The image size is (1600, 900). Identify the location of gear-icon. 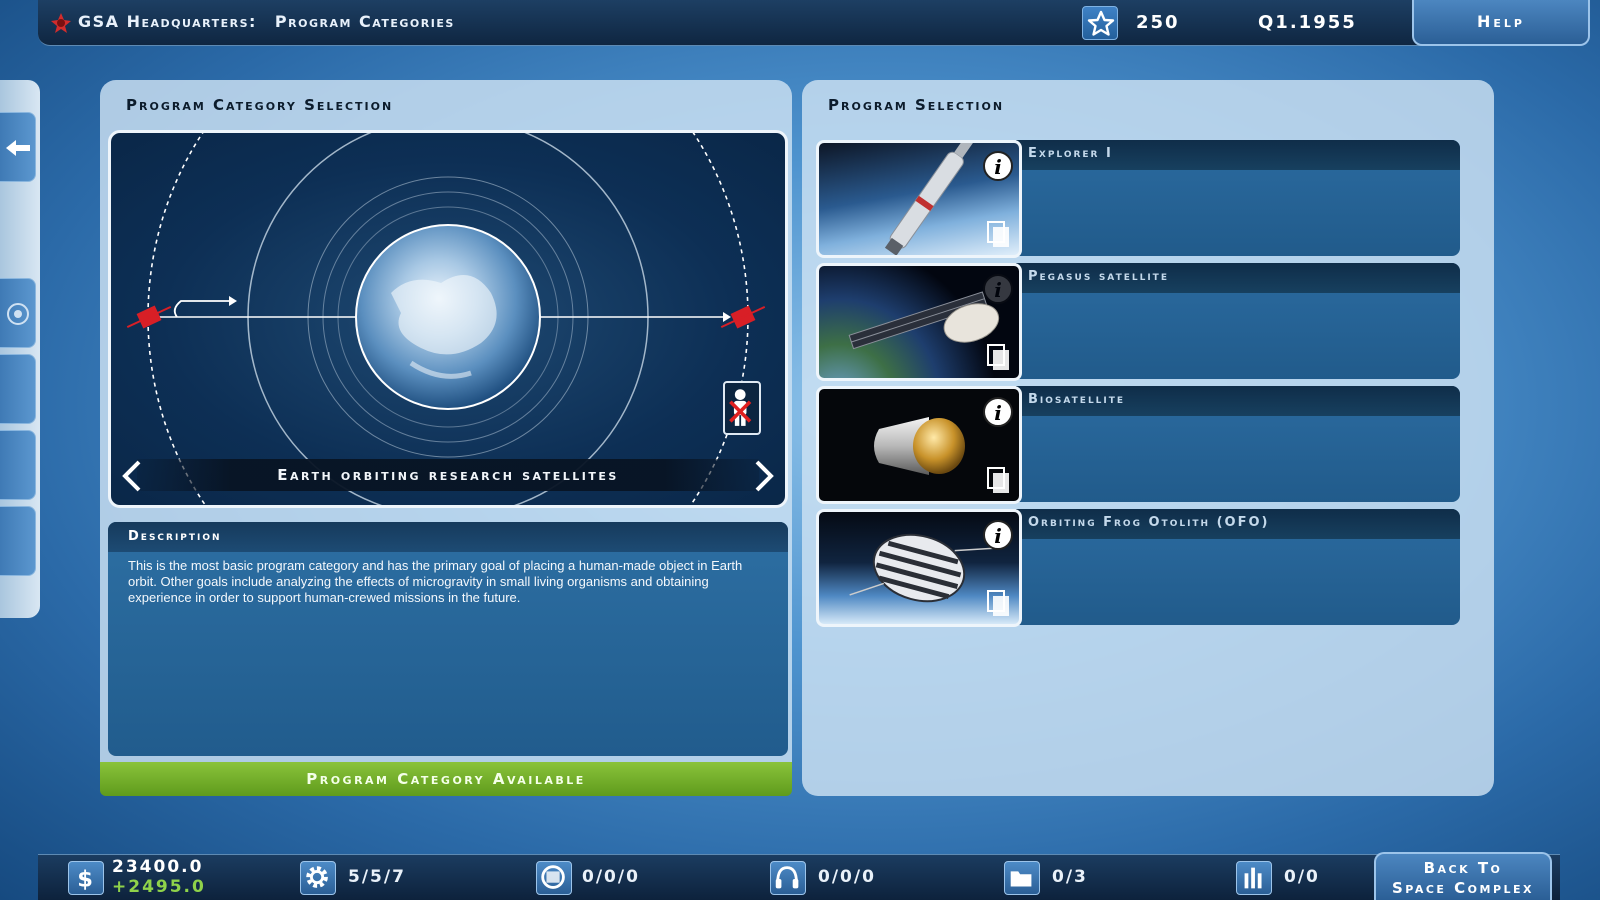
(318, 878).